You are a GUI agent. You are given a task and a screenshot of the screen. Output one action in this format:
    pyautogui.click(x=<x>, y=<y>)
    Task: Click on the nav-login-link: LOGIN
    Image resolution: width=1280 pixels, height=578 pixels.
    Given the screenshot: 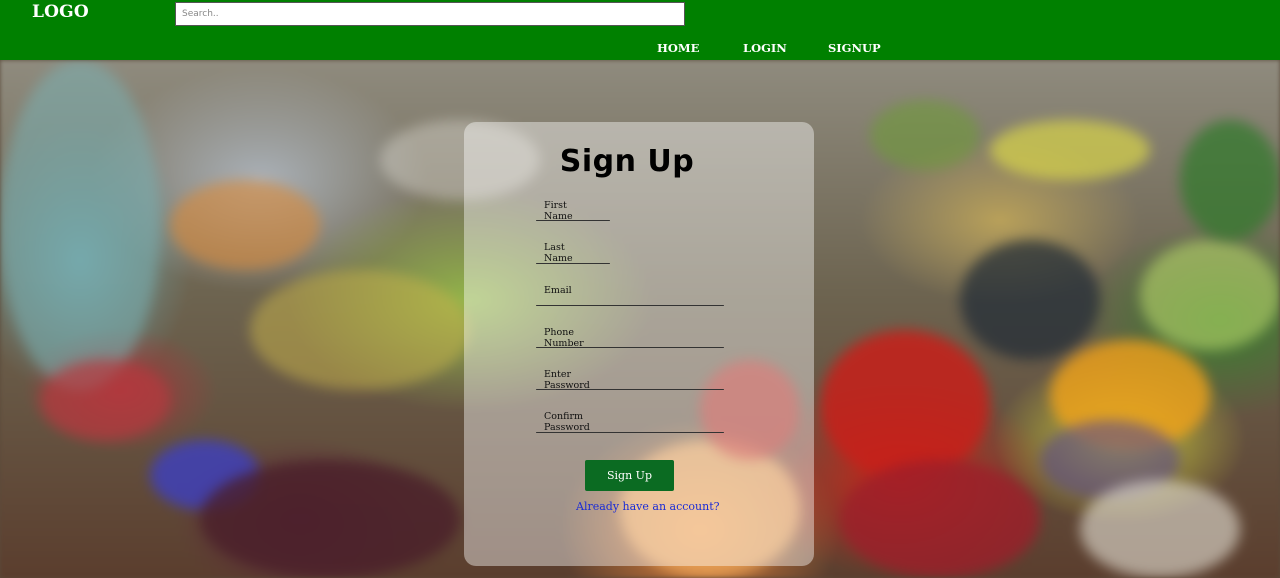 What is the action you would take?
    pyautogui.click(x=765, y=48)
    